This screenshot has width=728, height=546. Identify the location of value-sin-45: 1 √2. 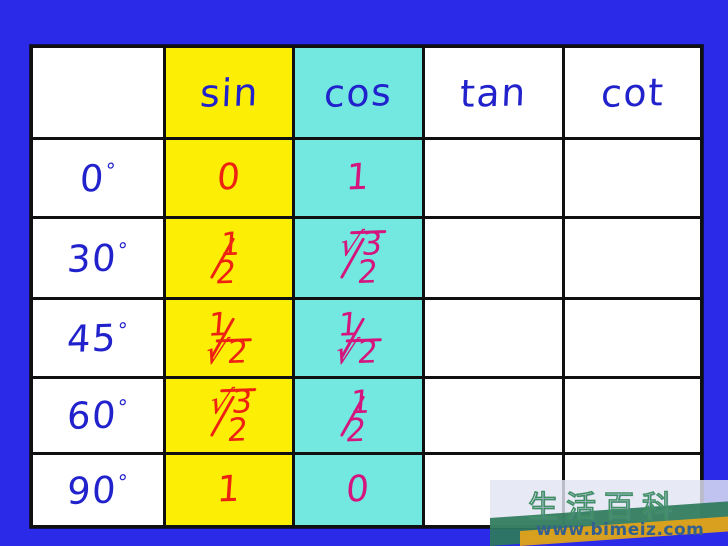
(228, 338).